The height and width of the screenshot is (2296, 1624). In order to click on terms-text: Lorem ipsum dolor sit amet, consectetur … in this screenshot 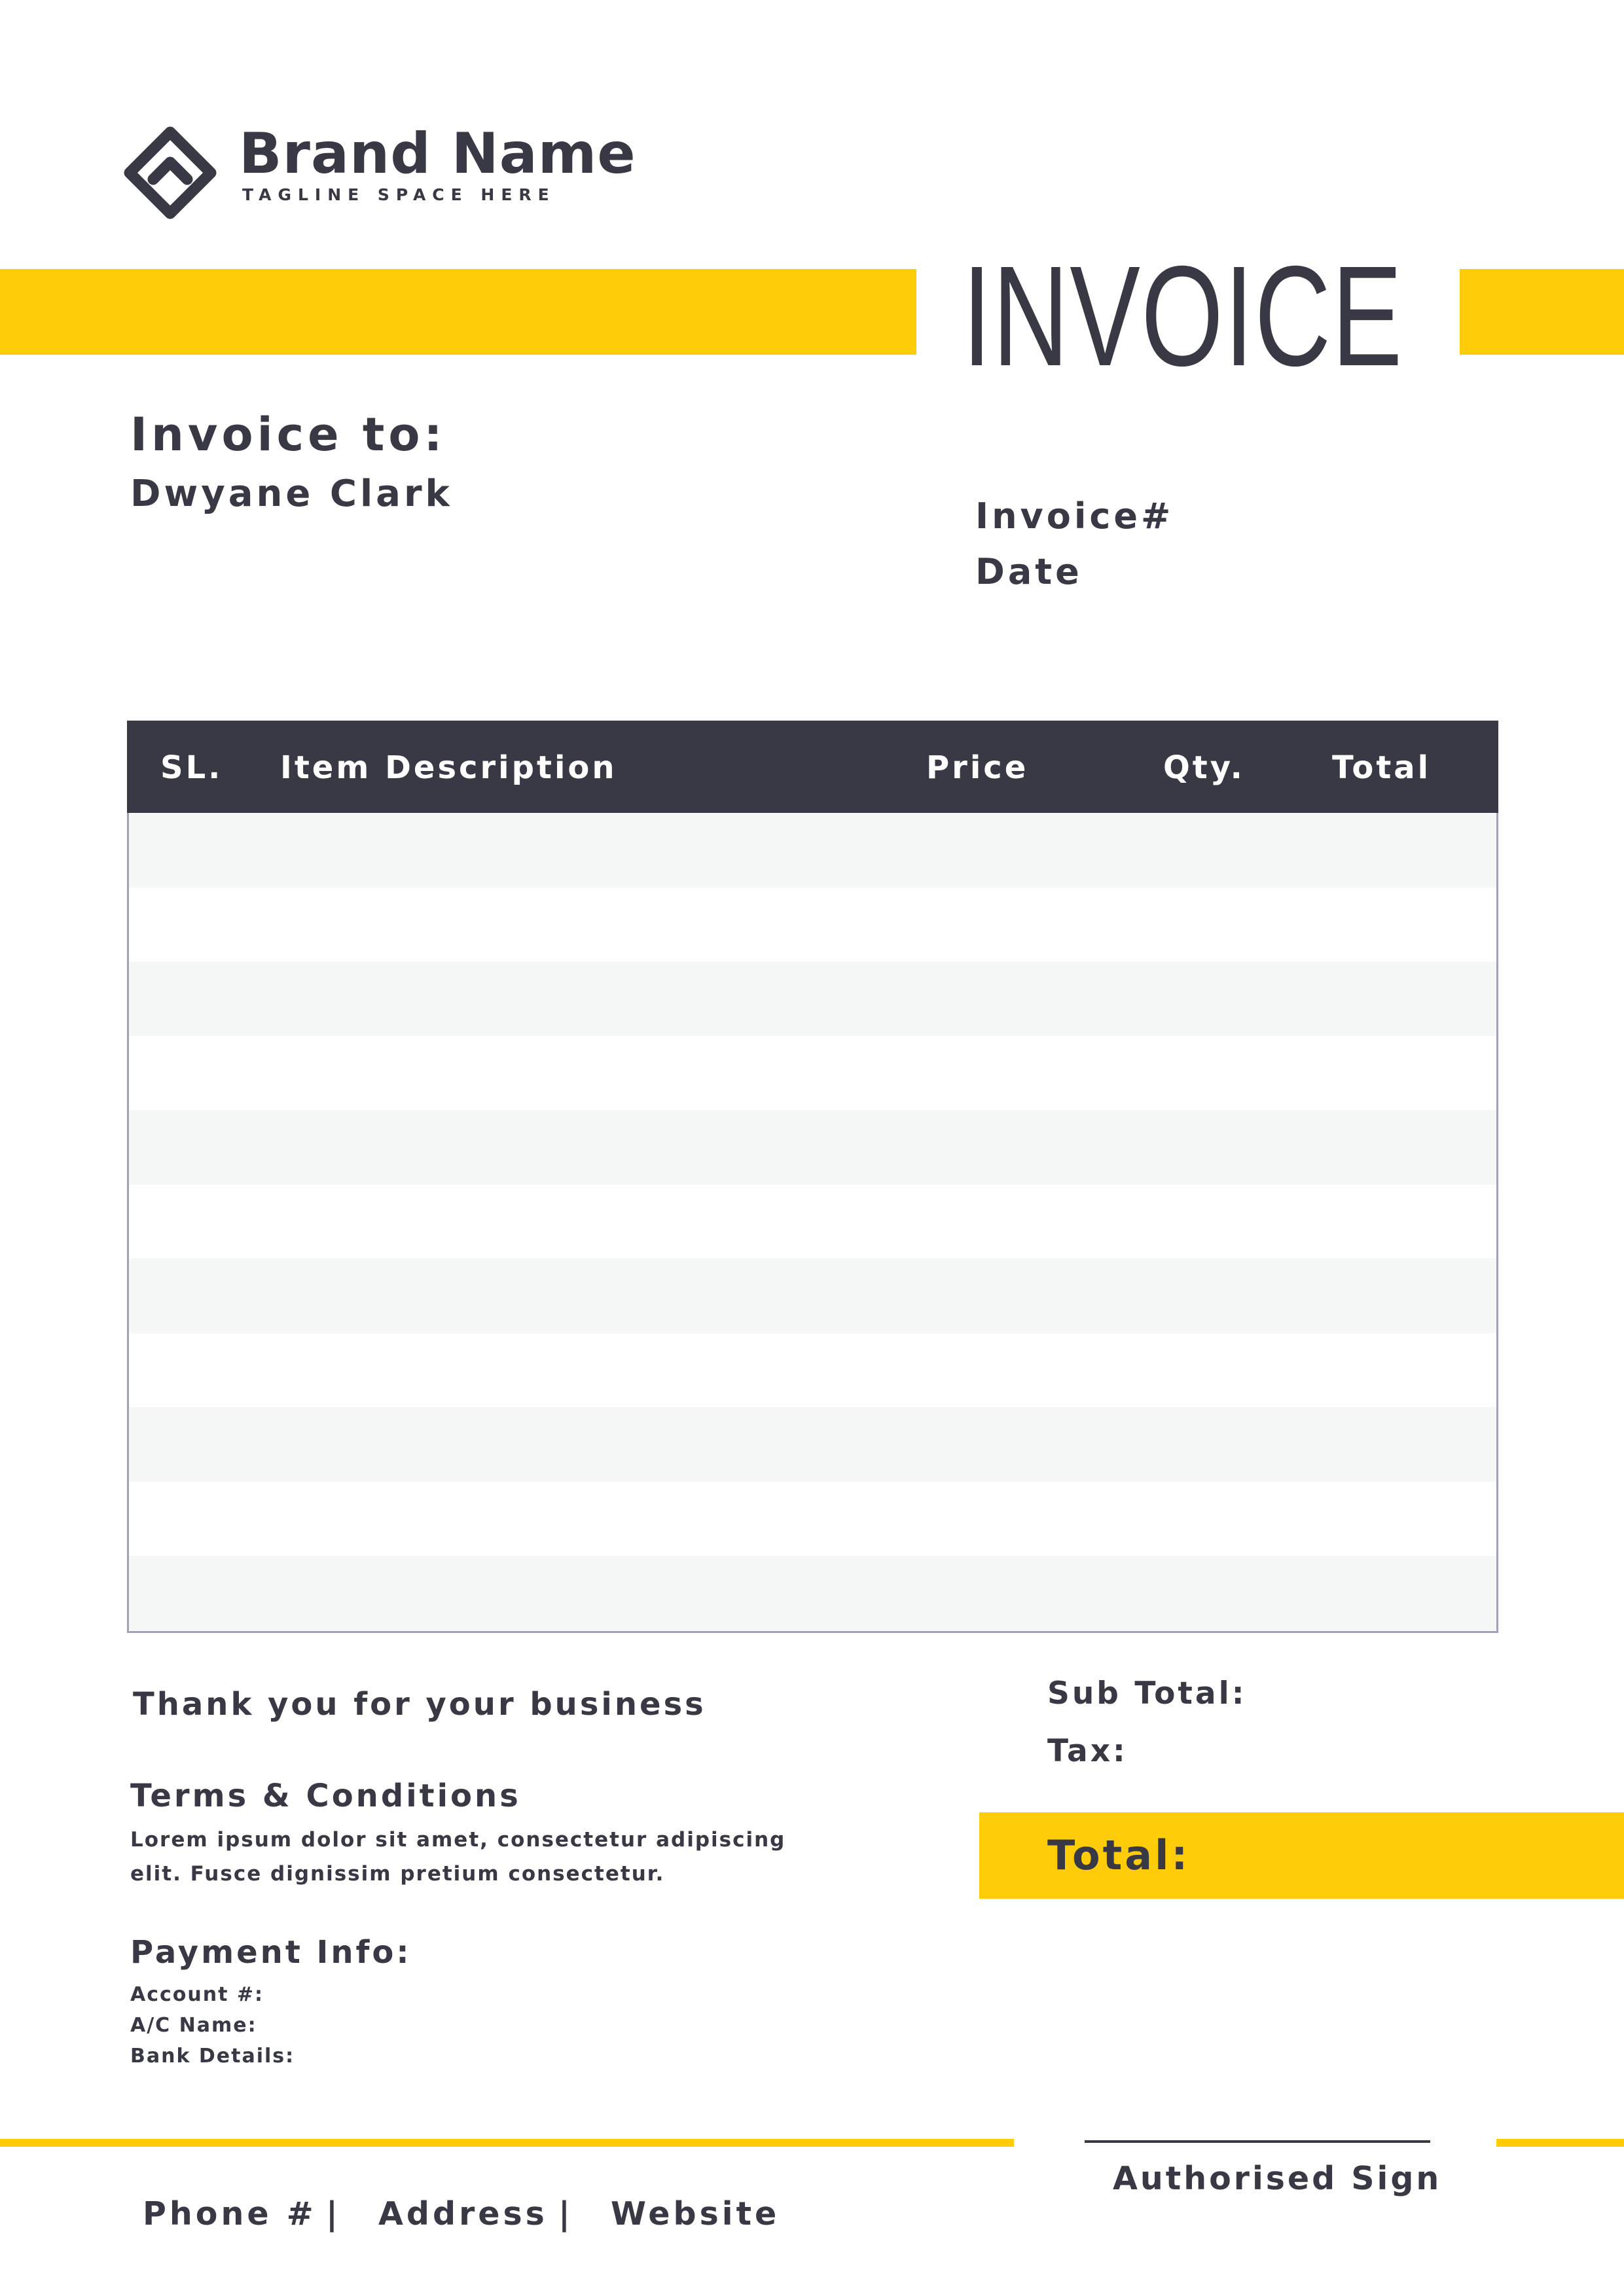, I will do `click(464, 1857)`.